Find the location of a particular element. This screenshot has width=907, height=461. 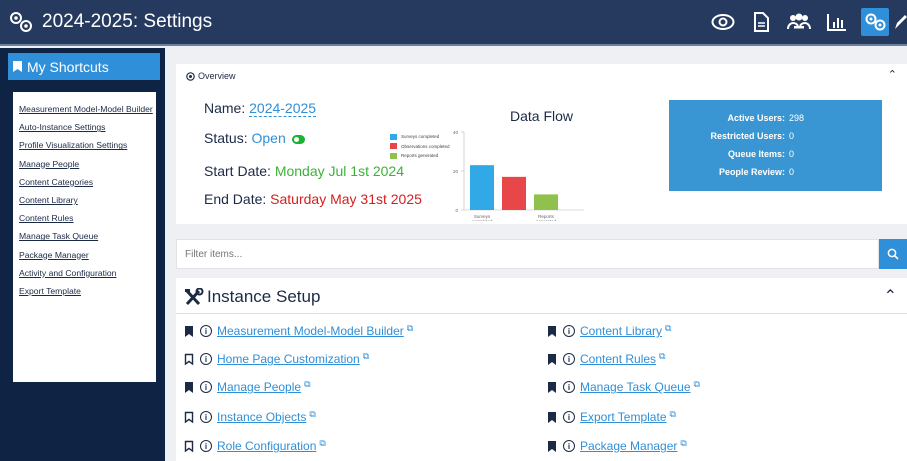

shortcut-link: Auto-Instance Settings is located at coordinates (84, 127).